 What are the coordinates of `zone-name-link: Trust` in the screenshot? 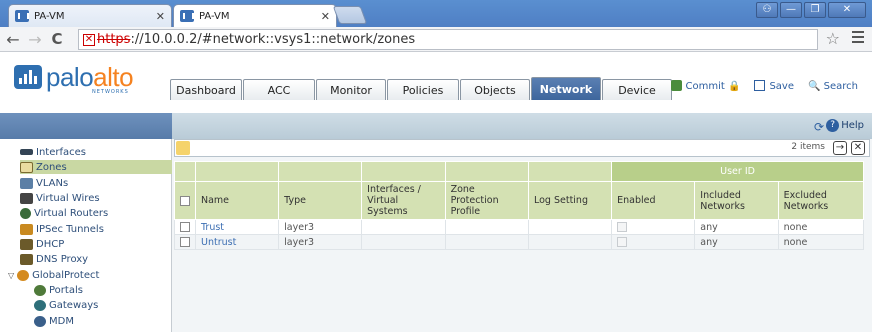 It's located at (237, 227).